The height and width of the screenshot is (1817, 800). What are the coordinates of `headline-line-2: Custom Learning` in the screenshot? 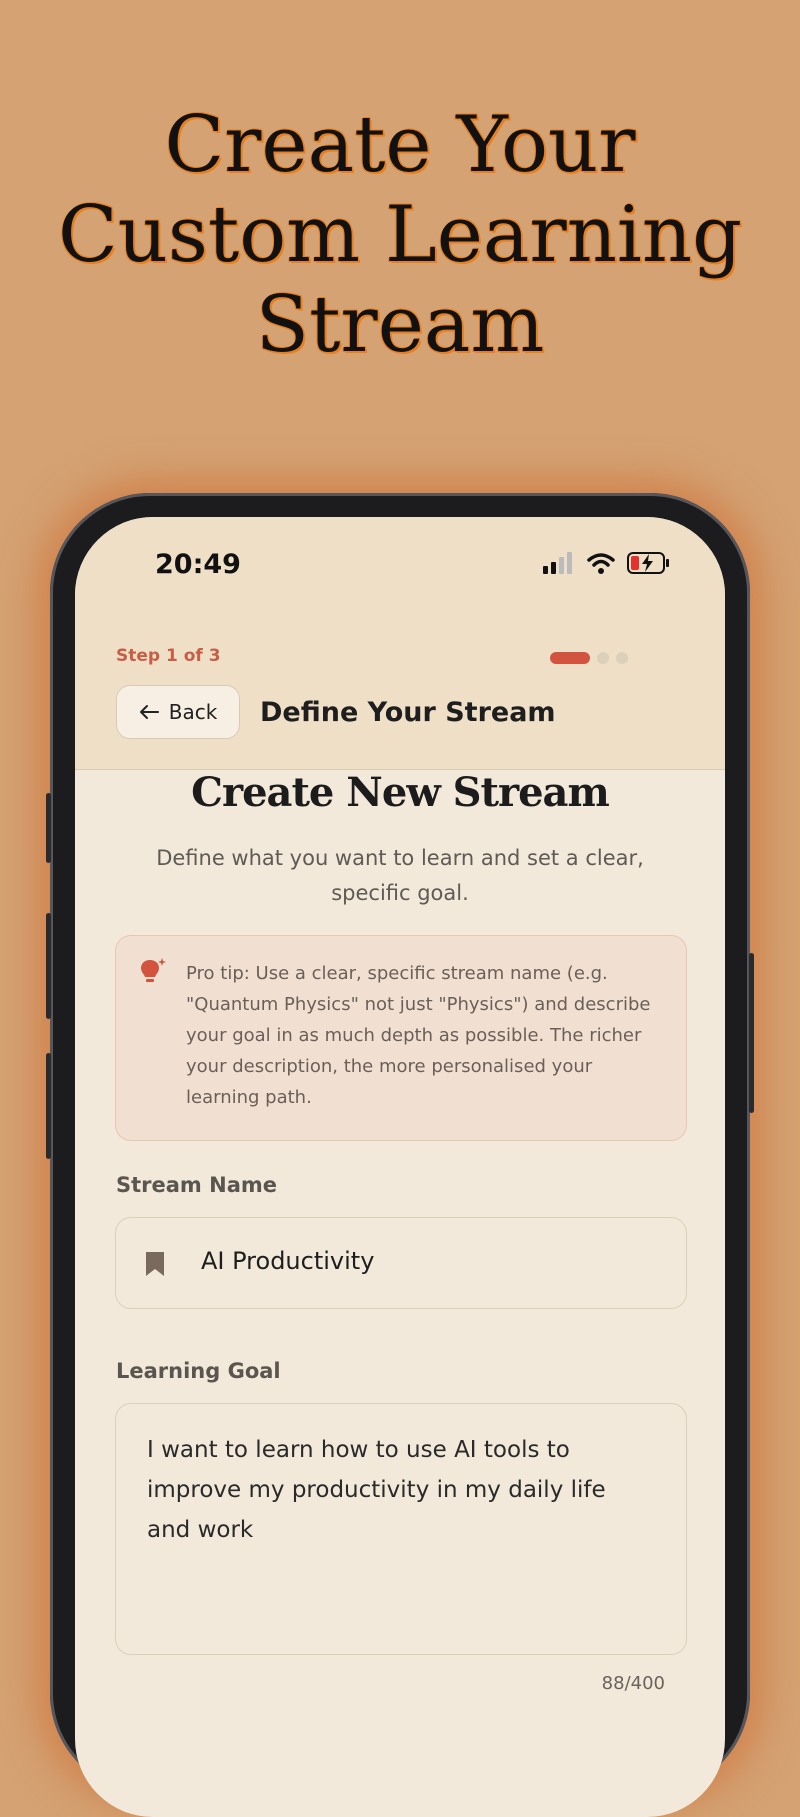 It's located at (400, 235).